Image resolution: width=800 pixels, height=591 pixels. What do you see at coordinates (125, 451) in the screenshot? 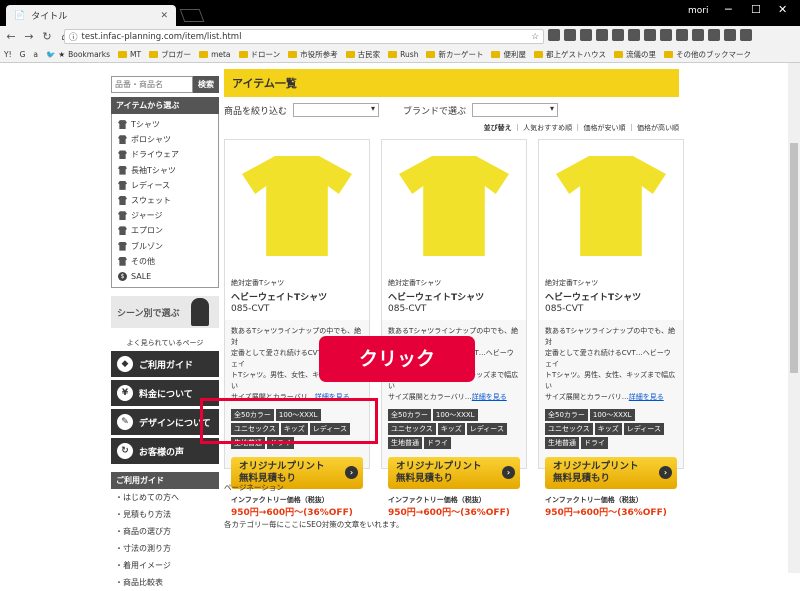
I see `voice-icon: ↻` at bounding box center [125, 451].